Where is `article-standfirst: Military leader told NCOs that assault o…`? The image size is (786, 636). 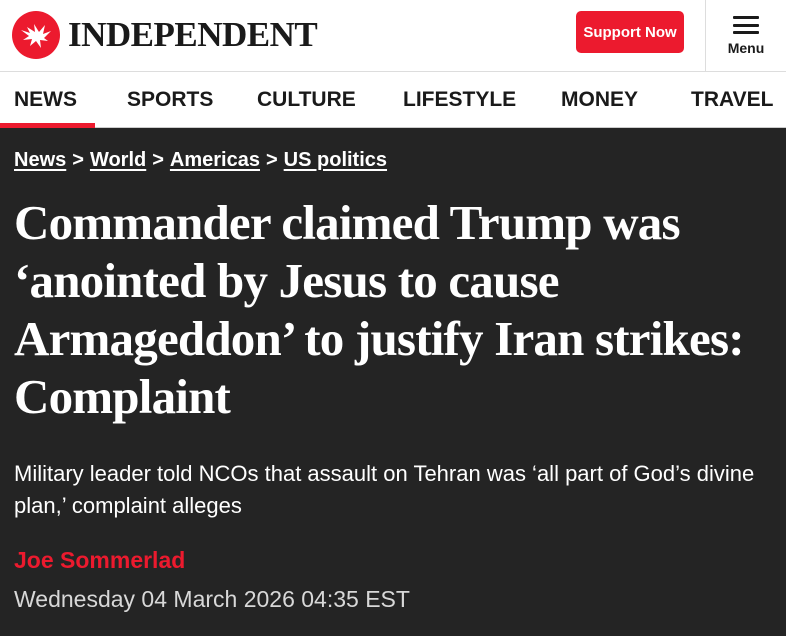
article-standfirst: Military leader told NCOs that assault o… is located at coordinates (384, 489).